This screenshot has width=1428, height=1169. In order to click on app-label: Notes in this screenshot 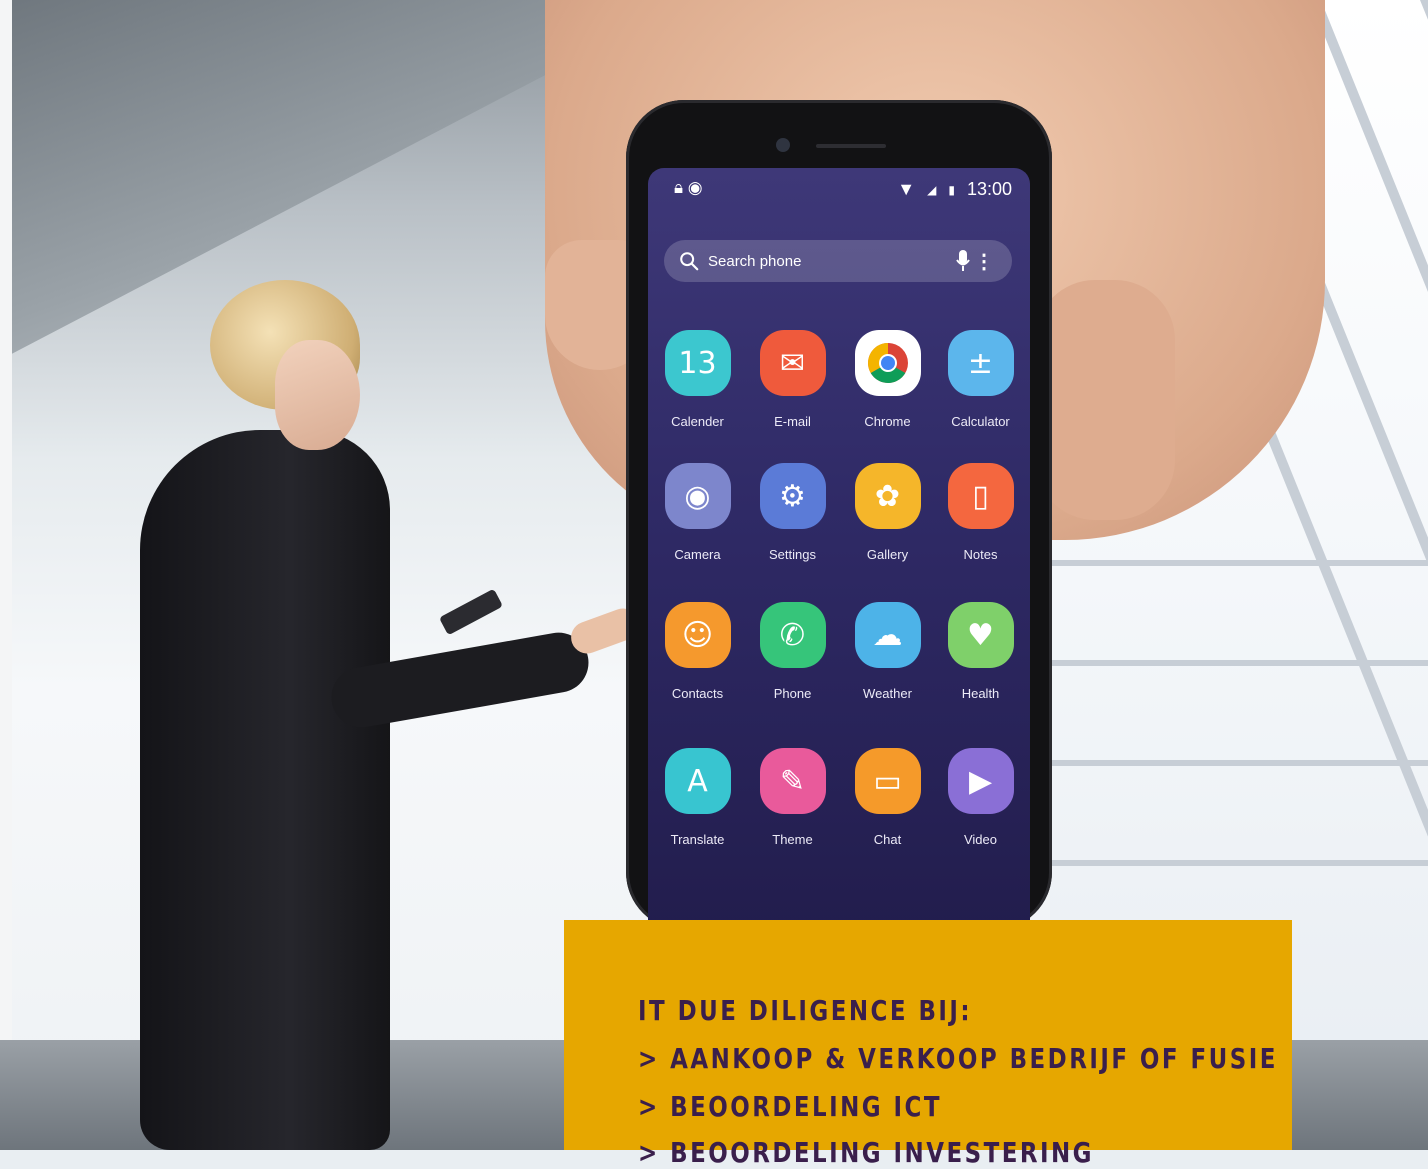, I will do `click(980, 554)`.